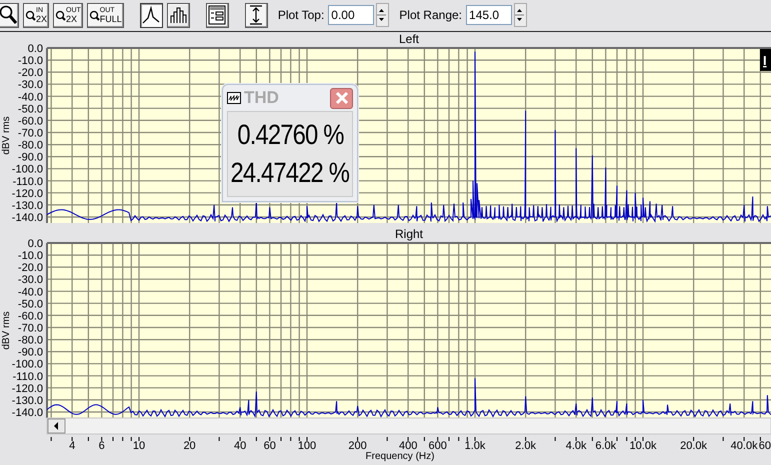 The width and height of the screenshot is (771, 465). Describe the element at coordinates (290, 135) in the screenshot. I see `thd-reading: 0.42760 %` at that location.